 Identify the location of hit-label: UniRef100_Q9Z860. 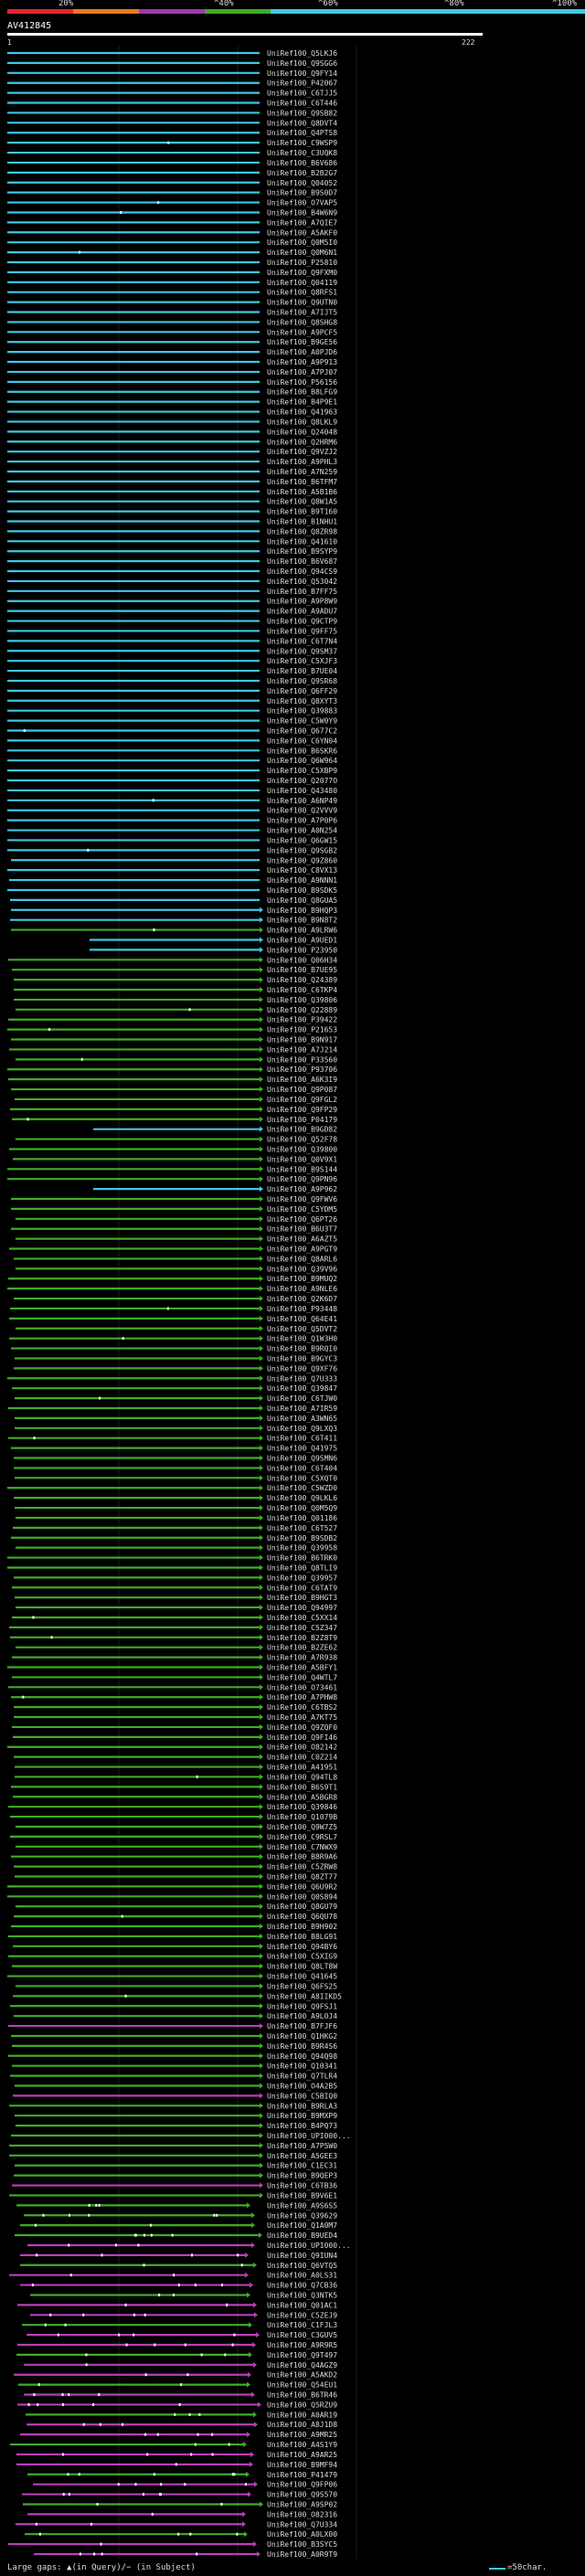
(302, 860).